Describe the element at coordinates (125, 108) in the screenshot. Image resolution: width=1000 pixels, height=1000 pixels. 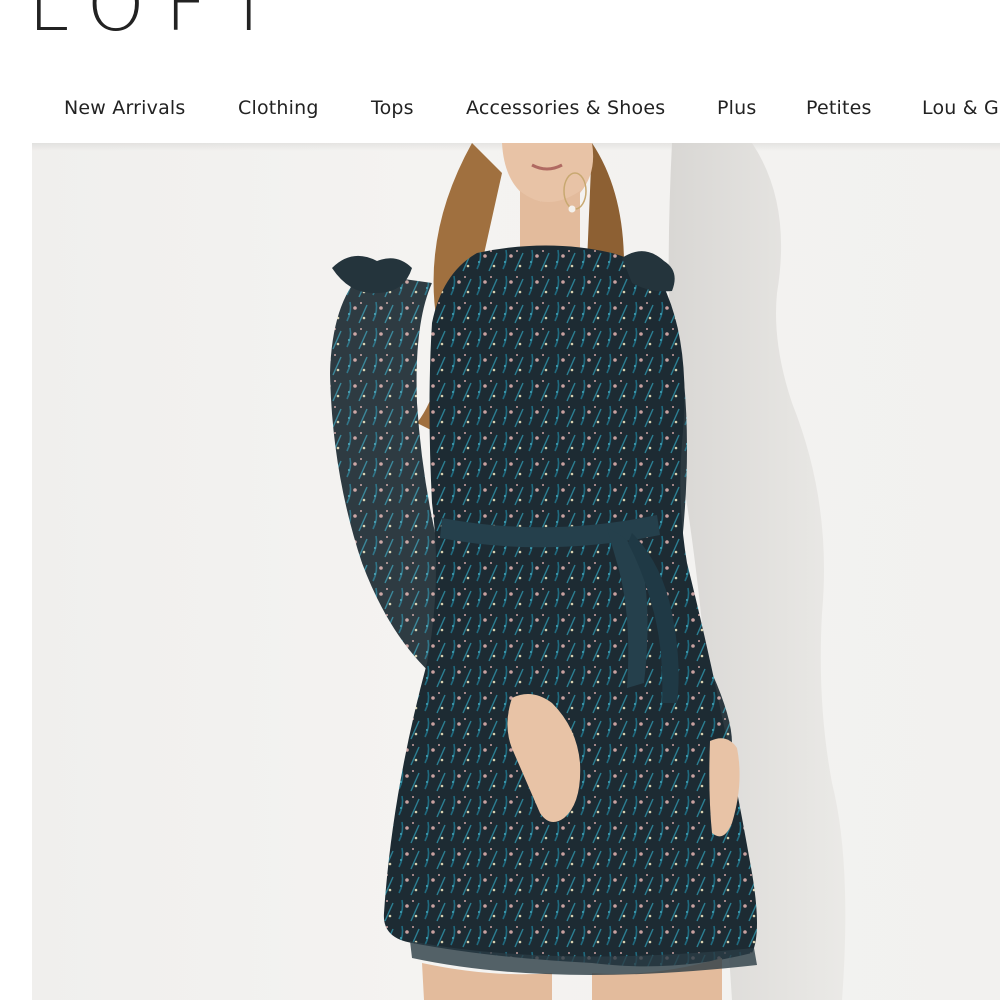
I see `nav-item-new-arrivals: New Arrivals` at that location.